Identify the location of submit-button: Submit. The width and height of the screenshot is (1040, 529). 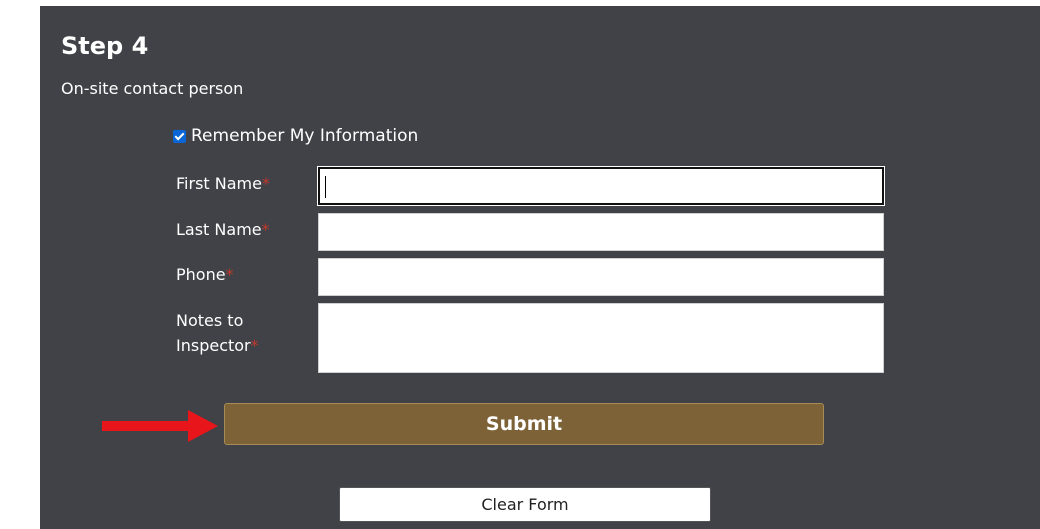
(524, 424).